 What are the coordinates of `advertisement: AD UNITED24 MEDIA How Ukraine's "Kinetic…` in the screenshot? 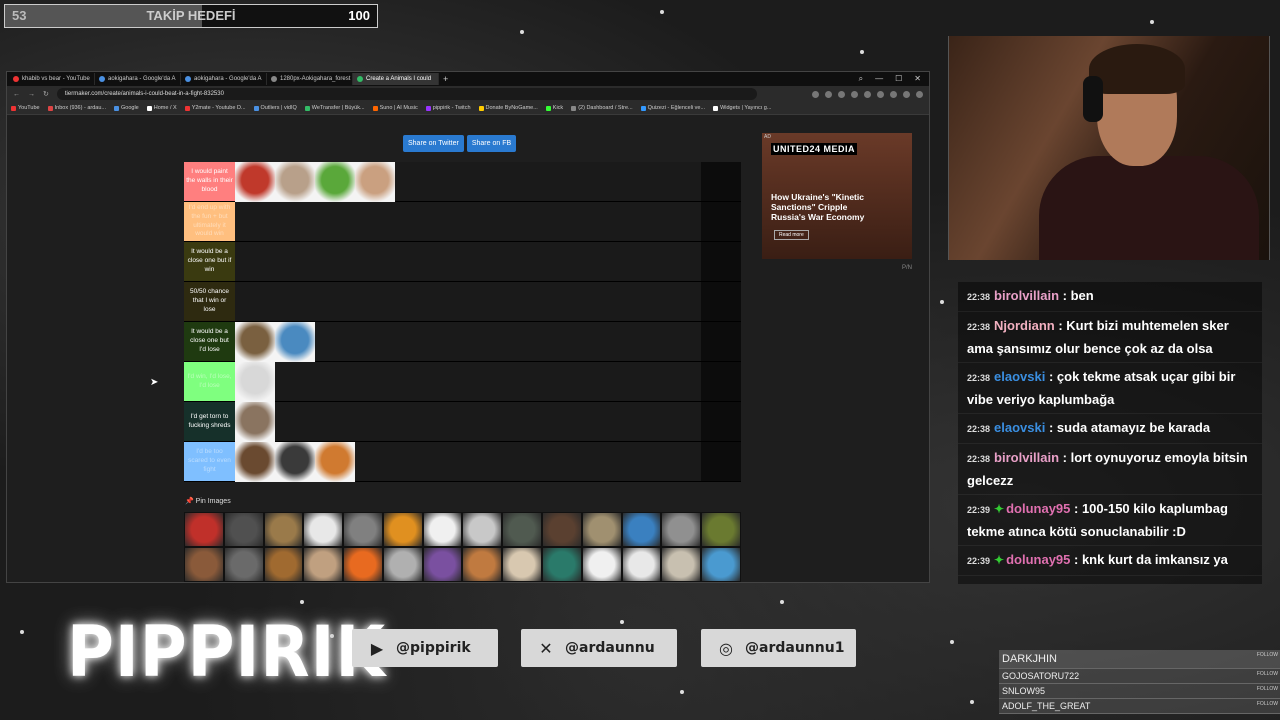 It's located at (837, 196).